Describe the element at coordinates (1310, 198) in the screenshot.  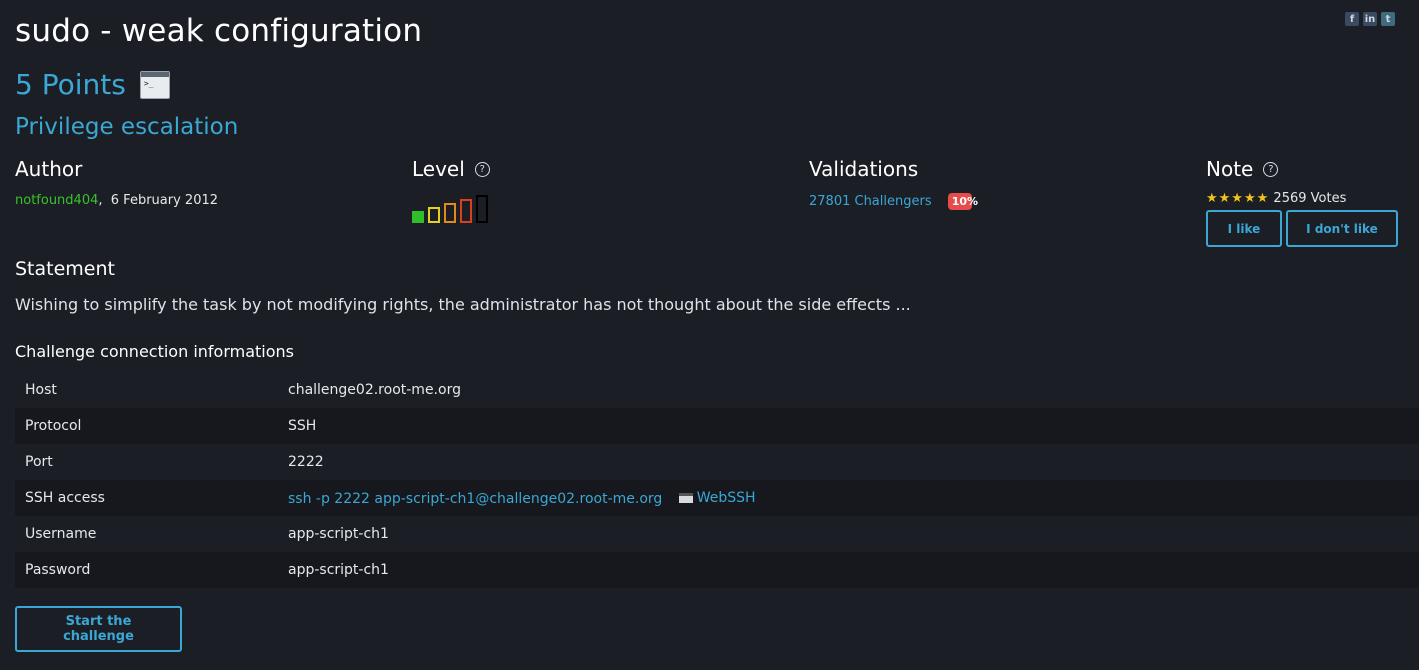
I see `vote-count: 2569 Votes` at that location.